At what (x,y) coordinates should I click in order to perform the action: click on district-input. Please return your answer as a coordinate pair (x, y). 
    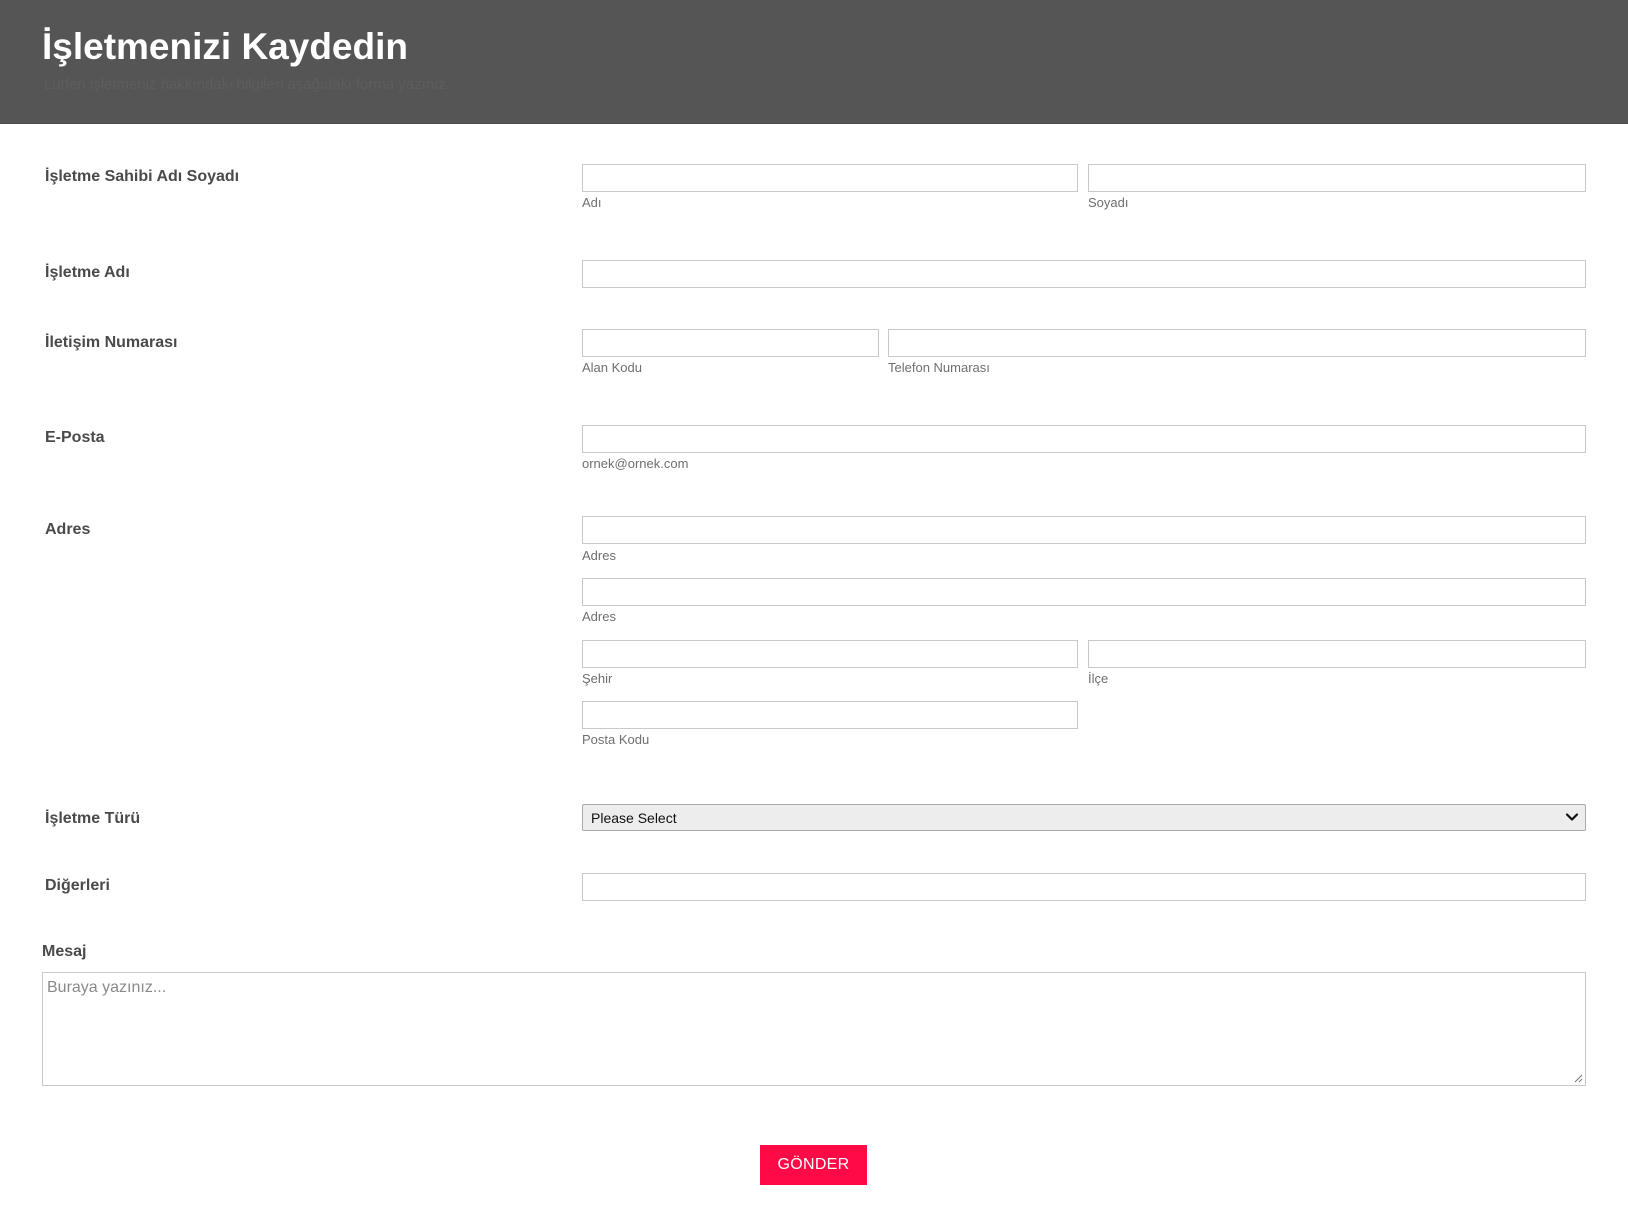
    Looking at the image, I should click on (1337, 654).